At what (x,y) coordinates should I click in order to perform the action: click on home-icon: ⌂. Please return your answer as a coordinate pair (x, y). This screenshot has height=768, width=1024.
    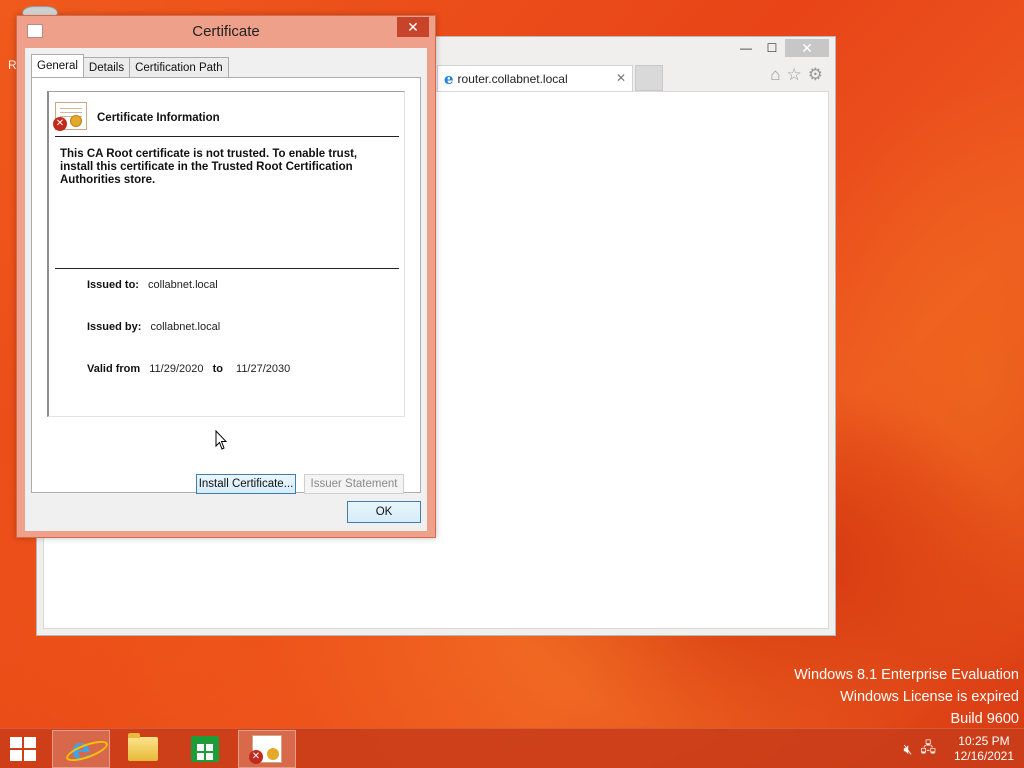
    Looking at the image, I should click on (775, 75).